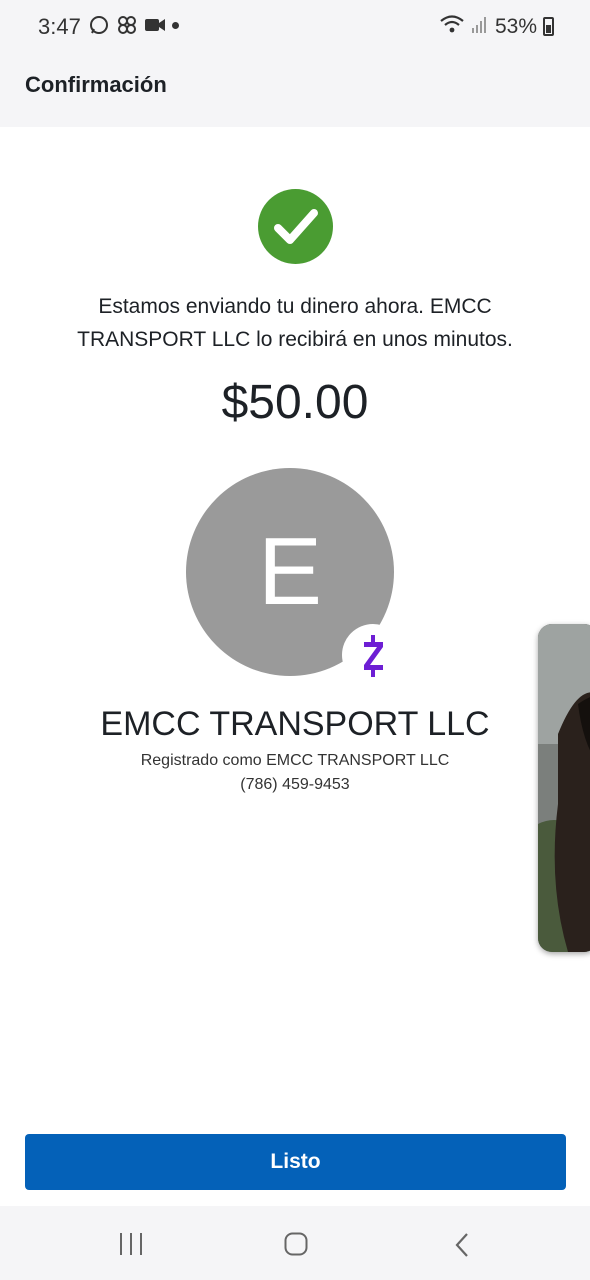 The height and width of the screenshot is (1280, 590). Describe the element at coordinates (480, 26) in the screenshot. I see `signal-icon` at that location.